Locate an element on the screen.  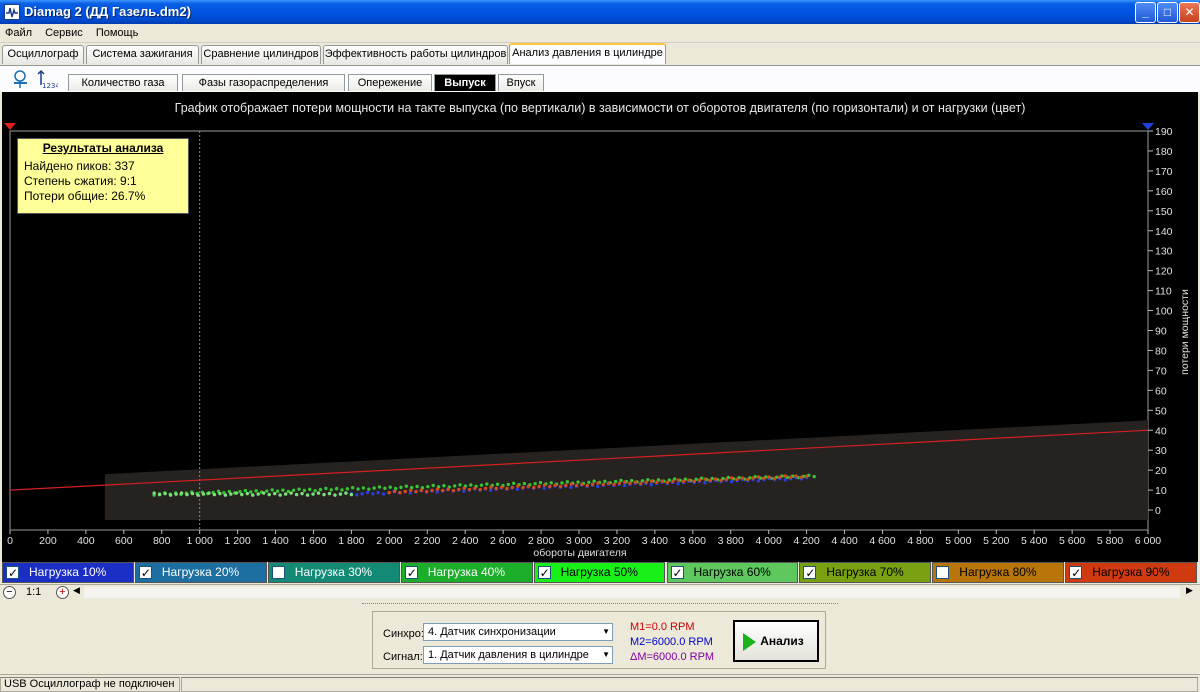
horizontal-scrollbar is located at coordinates (632, 592).